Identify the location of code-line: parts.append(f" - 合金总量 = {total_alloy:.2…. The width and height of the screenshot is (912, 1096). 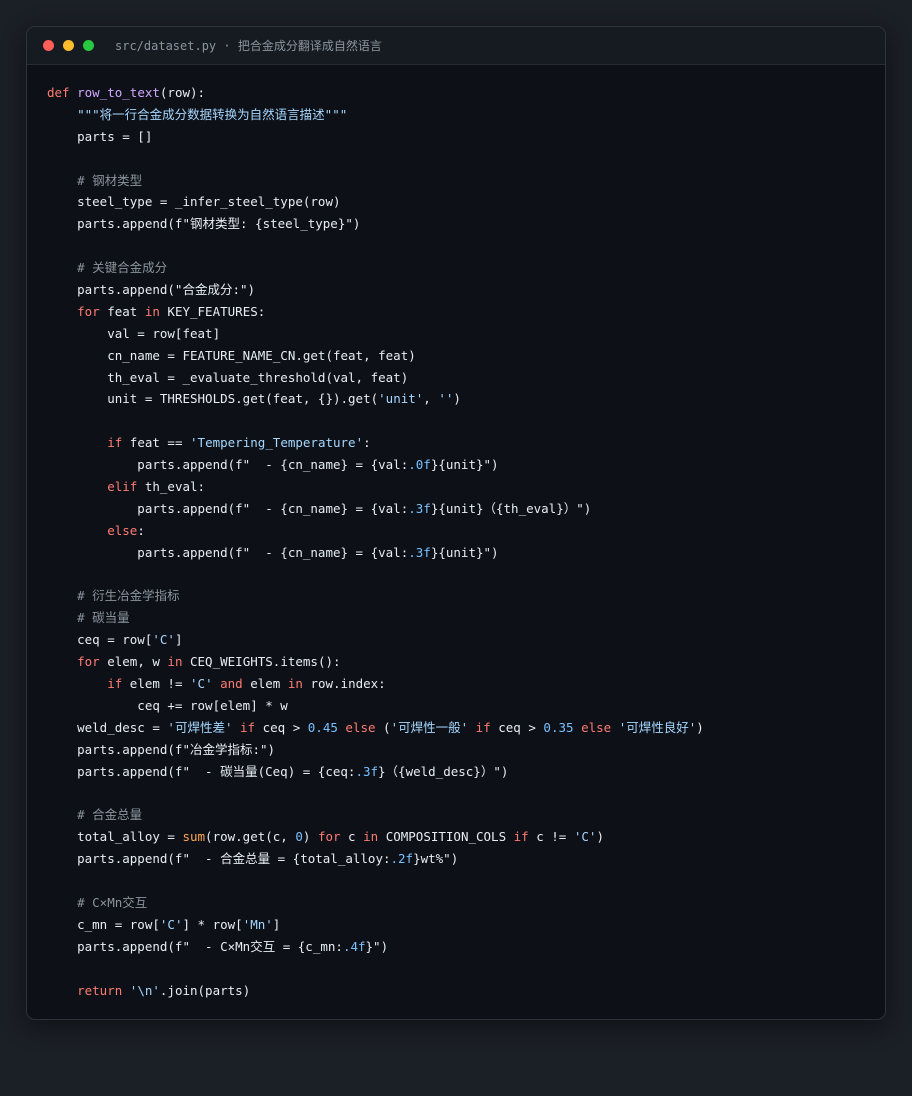
(375, 859).